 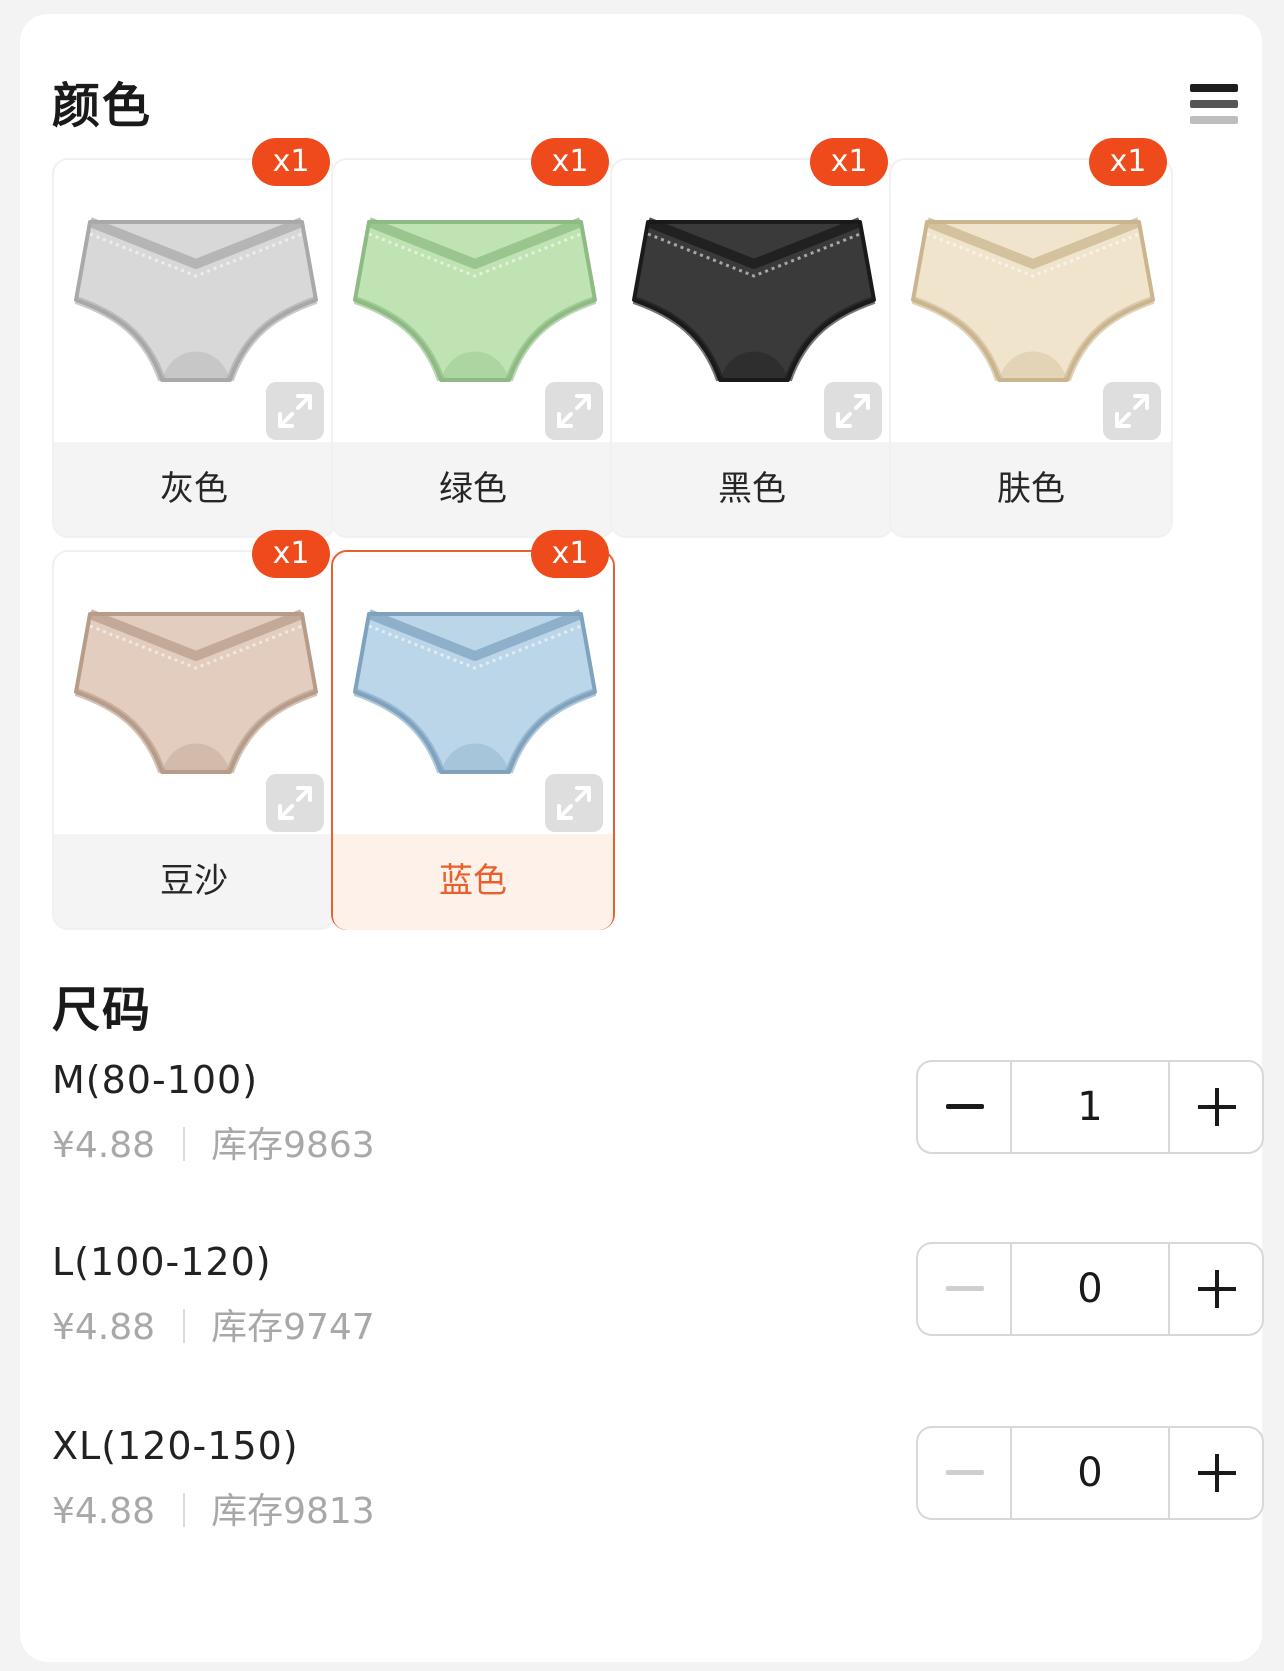 I want to click on size-row: M(80-100) ¥4.88 库存9863 1, so click(x=658, y=1113).